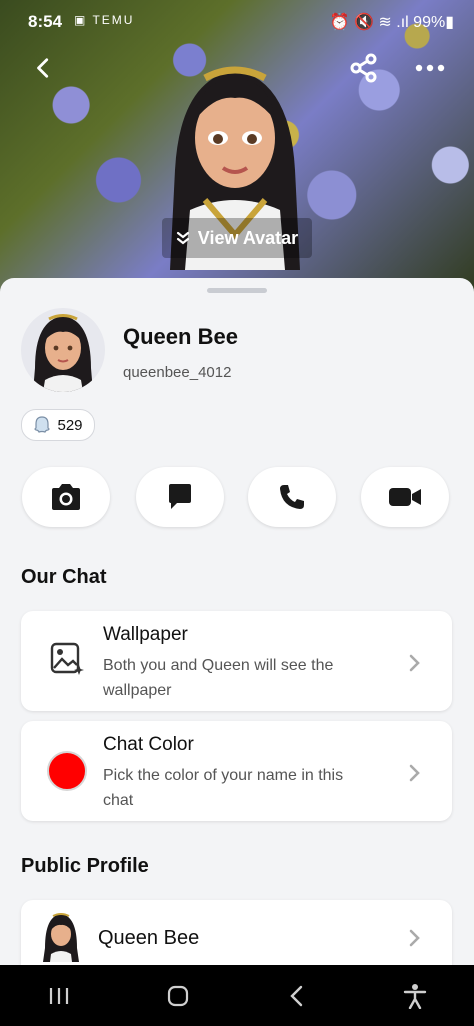 Image resolution: width=474 pixels, height=1026 pixels. What do you see at coordinates (148, 744) in the screenshot?
I see `chat-color-title: Chat Color` at bounding box center [148, 744].